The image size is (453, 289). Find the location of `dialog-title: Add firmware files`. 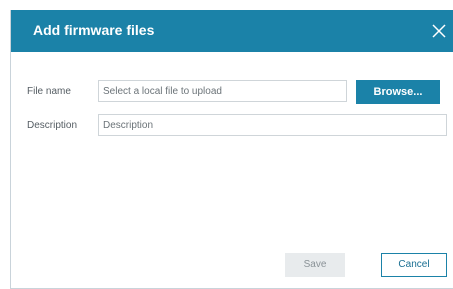

dialog-title: Add firmware files is located at coordinates (94, 30).